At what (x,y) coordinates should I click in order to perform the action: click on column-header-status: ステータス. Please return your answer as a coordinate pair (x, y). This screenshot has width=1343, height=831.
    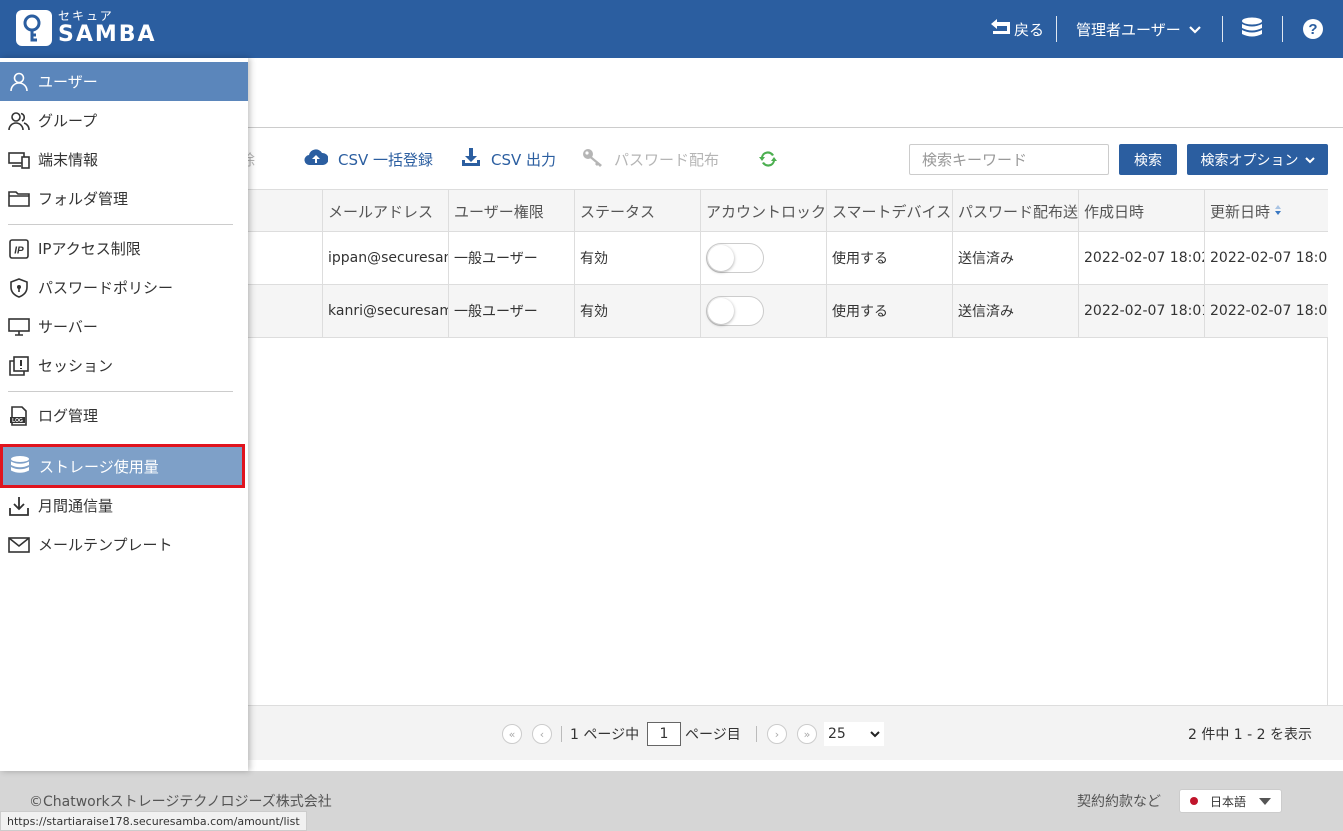
    Looking at the image, I should click on (637, 211).